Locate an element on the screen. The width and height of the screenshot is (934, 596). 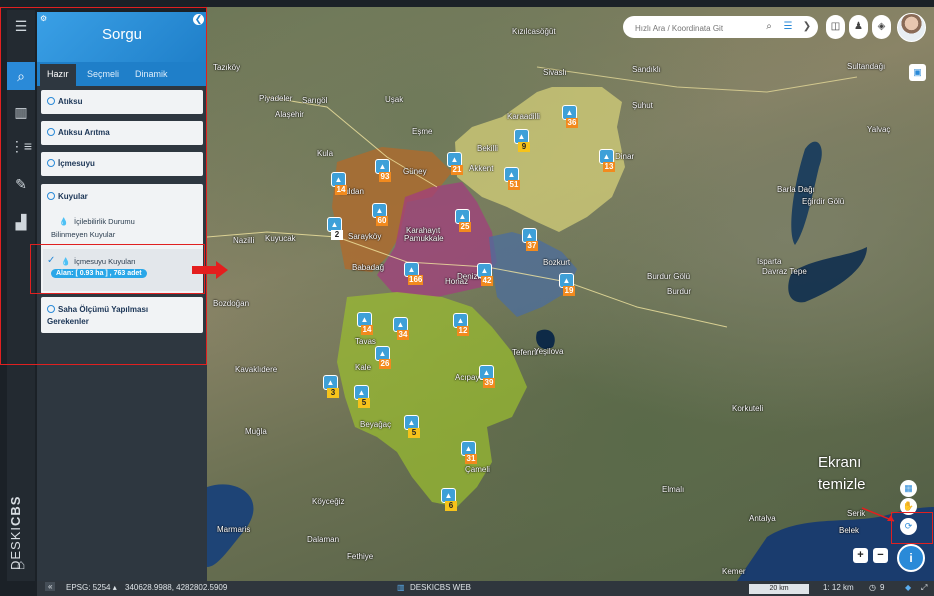
shield-icon: ◈ is located at coordinates (881, 27).